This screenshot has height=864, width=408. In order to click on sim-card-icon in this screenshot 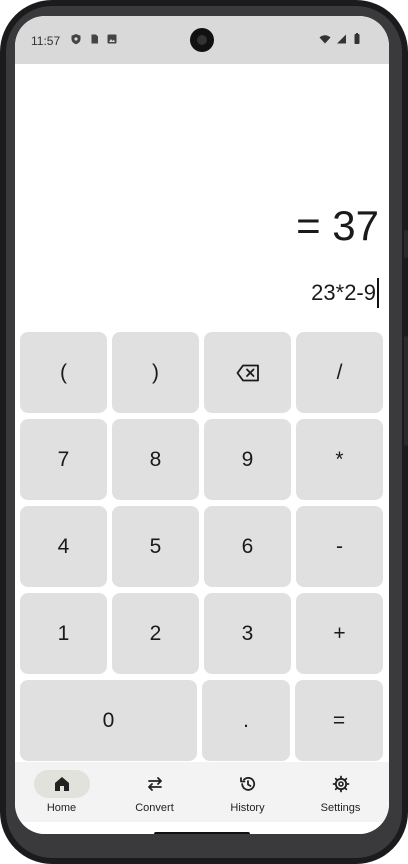, I will do `click(94, 39)`.